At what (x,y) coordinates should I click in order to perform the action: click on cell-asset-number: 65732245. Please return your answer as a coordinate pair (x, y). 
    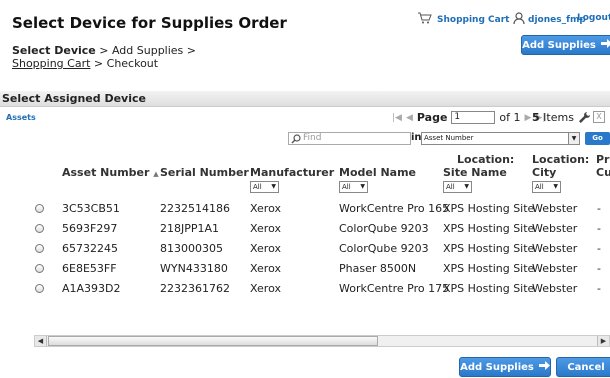
    Looking at the image, I should click on (90, 248).